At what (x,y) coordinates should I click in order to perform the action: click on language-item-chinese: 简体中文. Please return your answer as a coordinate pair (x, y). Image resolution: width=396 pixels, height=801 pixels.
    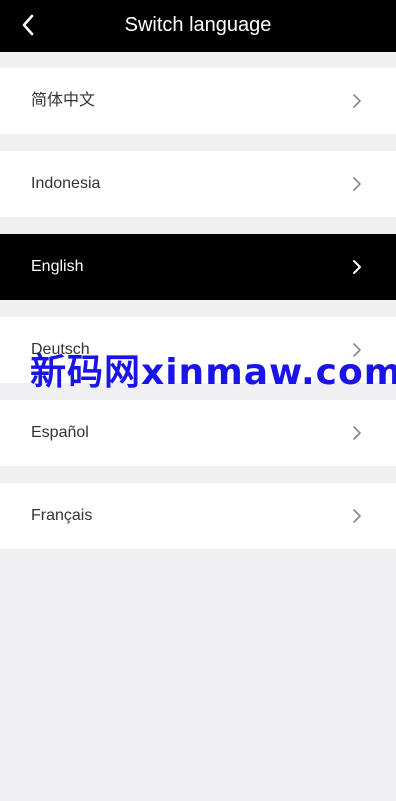
    Looking at the image, I should click on (198, 101).